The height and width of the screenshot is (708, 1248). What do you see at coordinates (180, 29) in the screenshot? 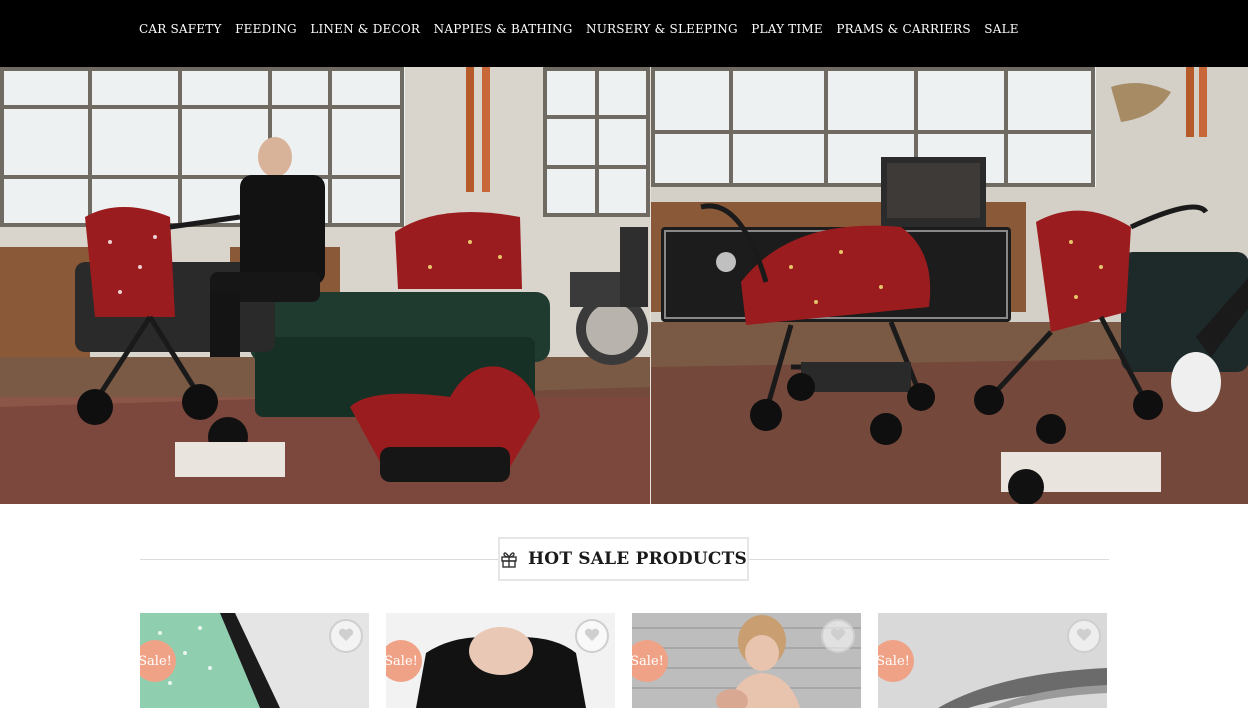
I see `nav-item-car-safety: CAR SAFETY` at bounding box center [180, 29].